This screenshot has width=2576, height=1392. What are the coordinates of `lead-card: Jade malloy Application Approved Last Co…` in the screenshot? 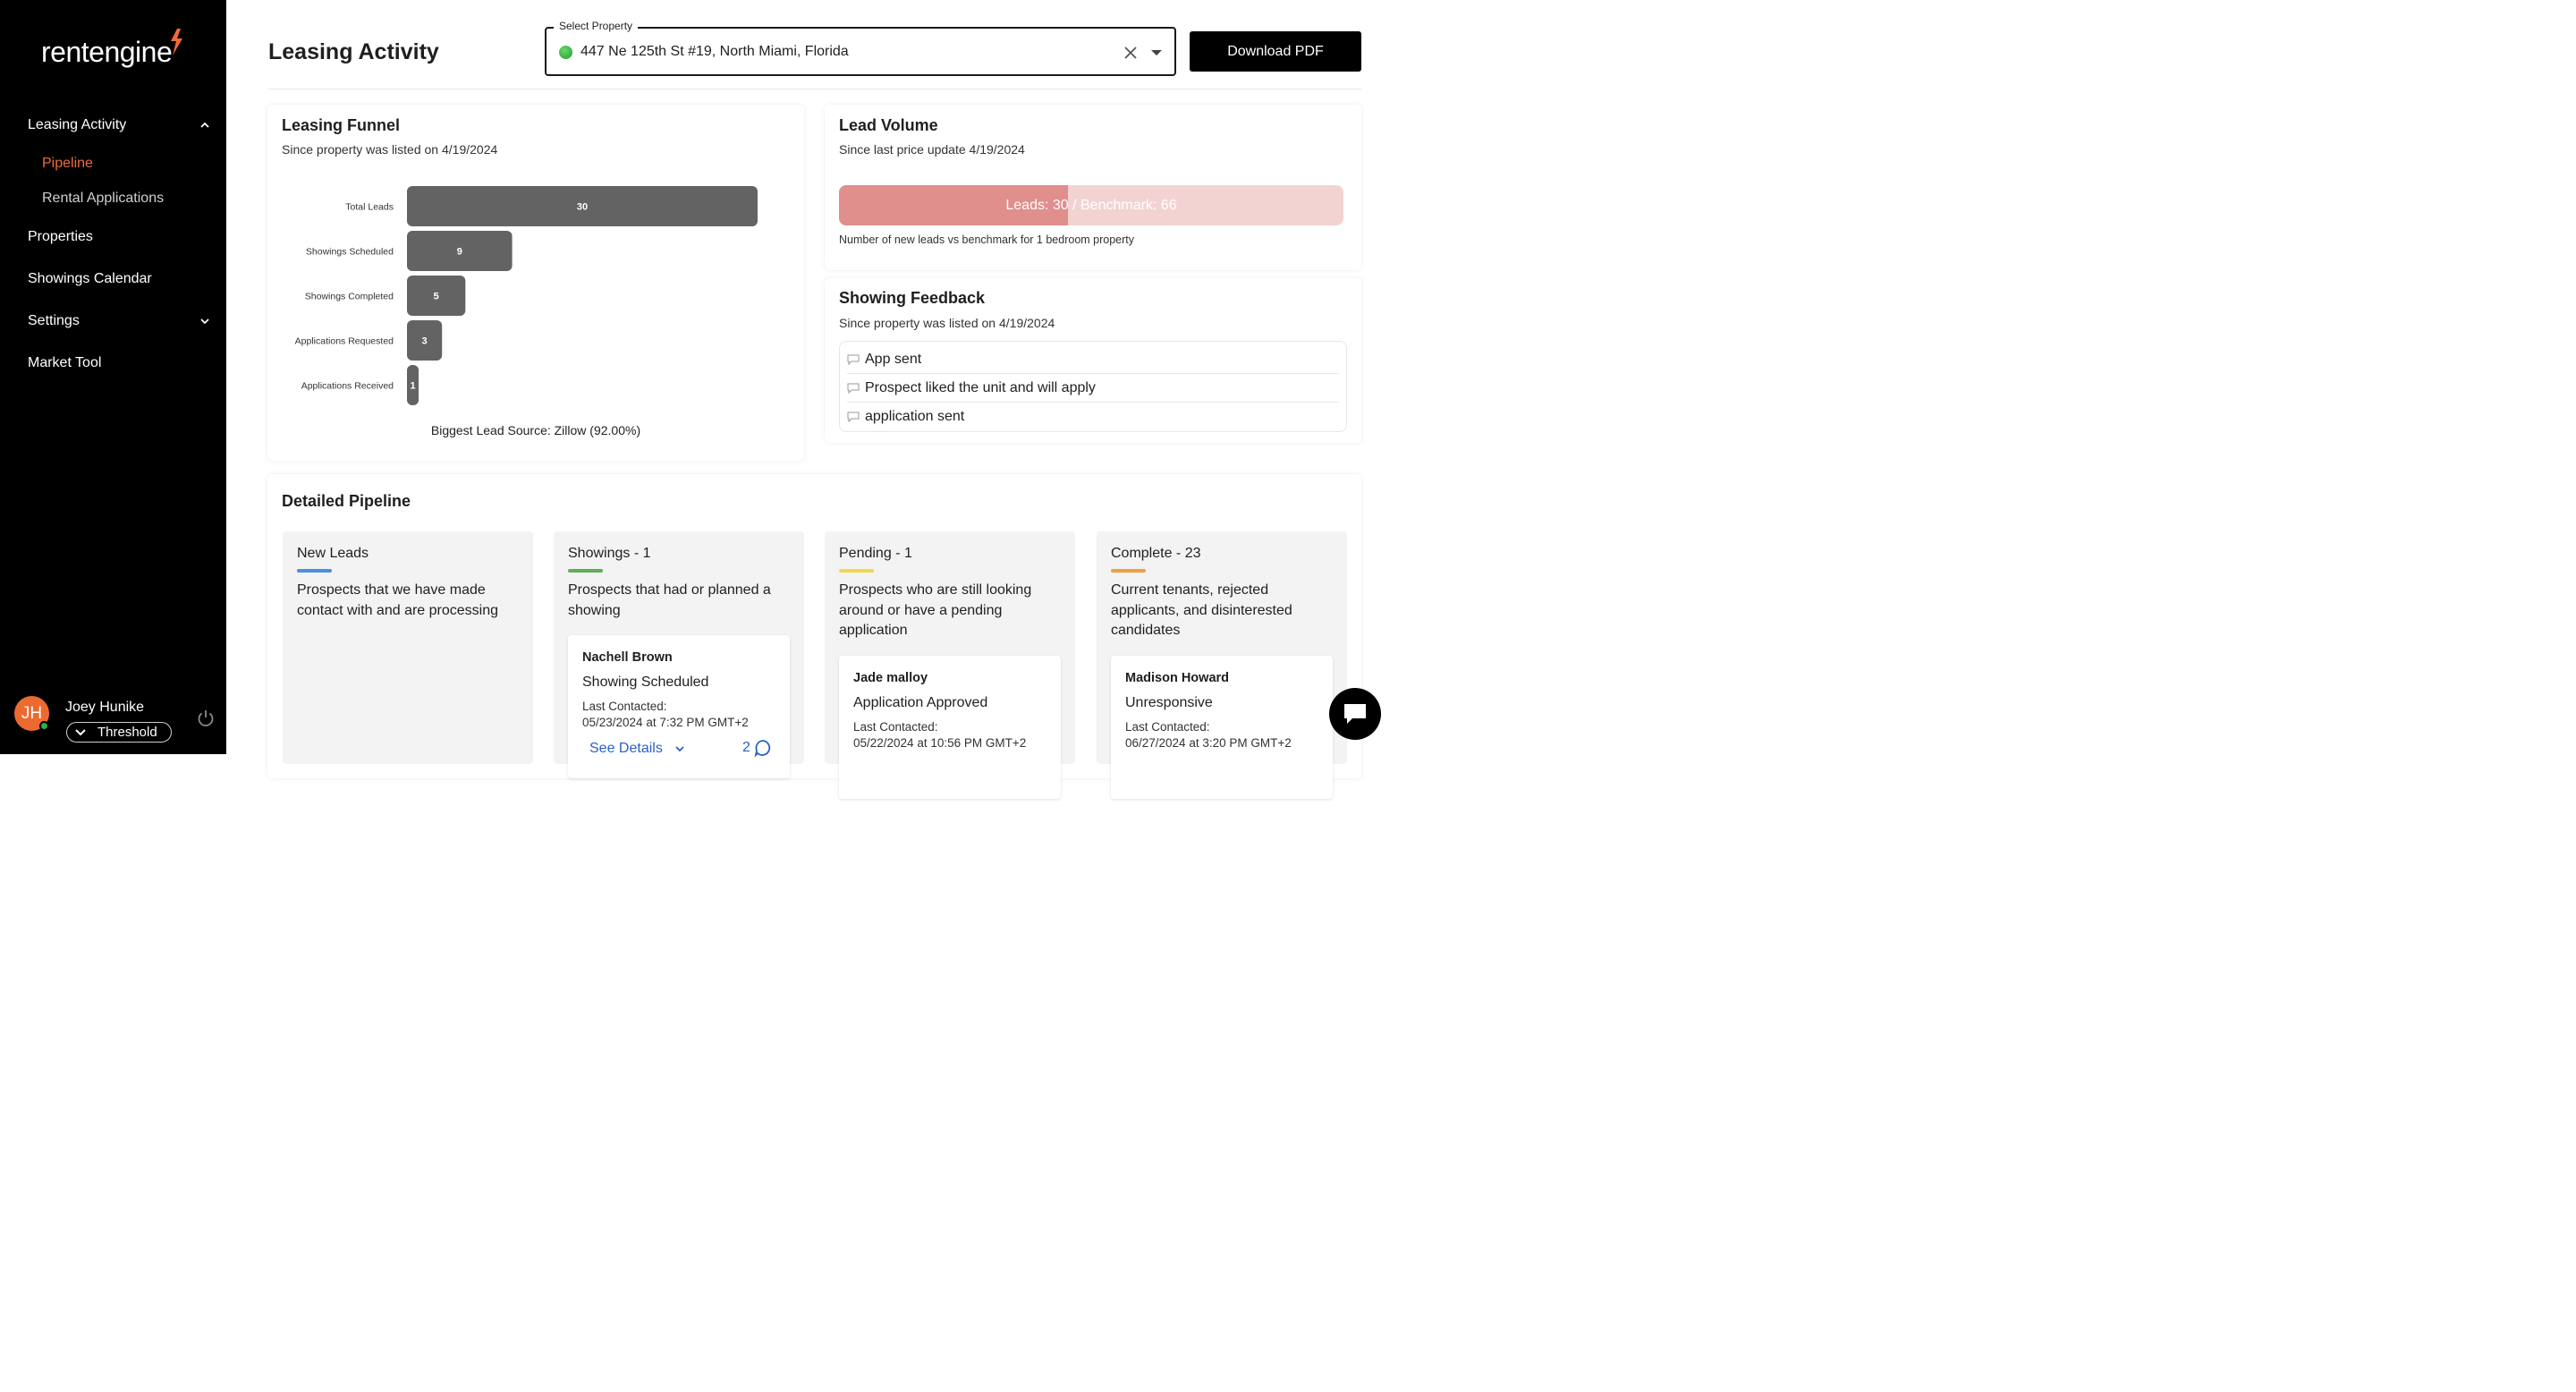 It's located at (950, 727).